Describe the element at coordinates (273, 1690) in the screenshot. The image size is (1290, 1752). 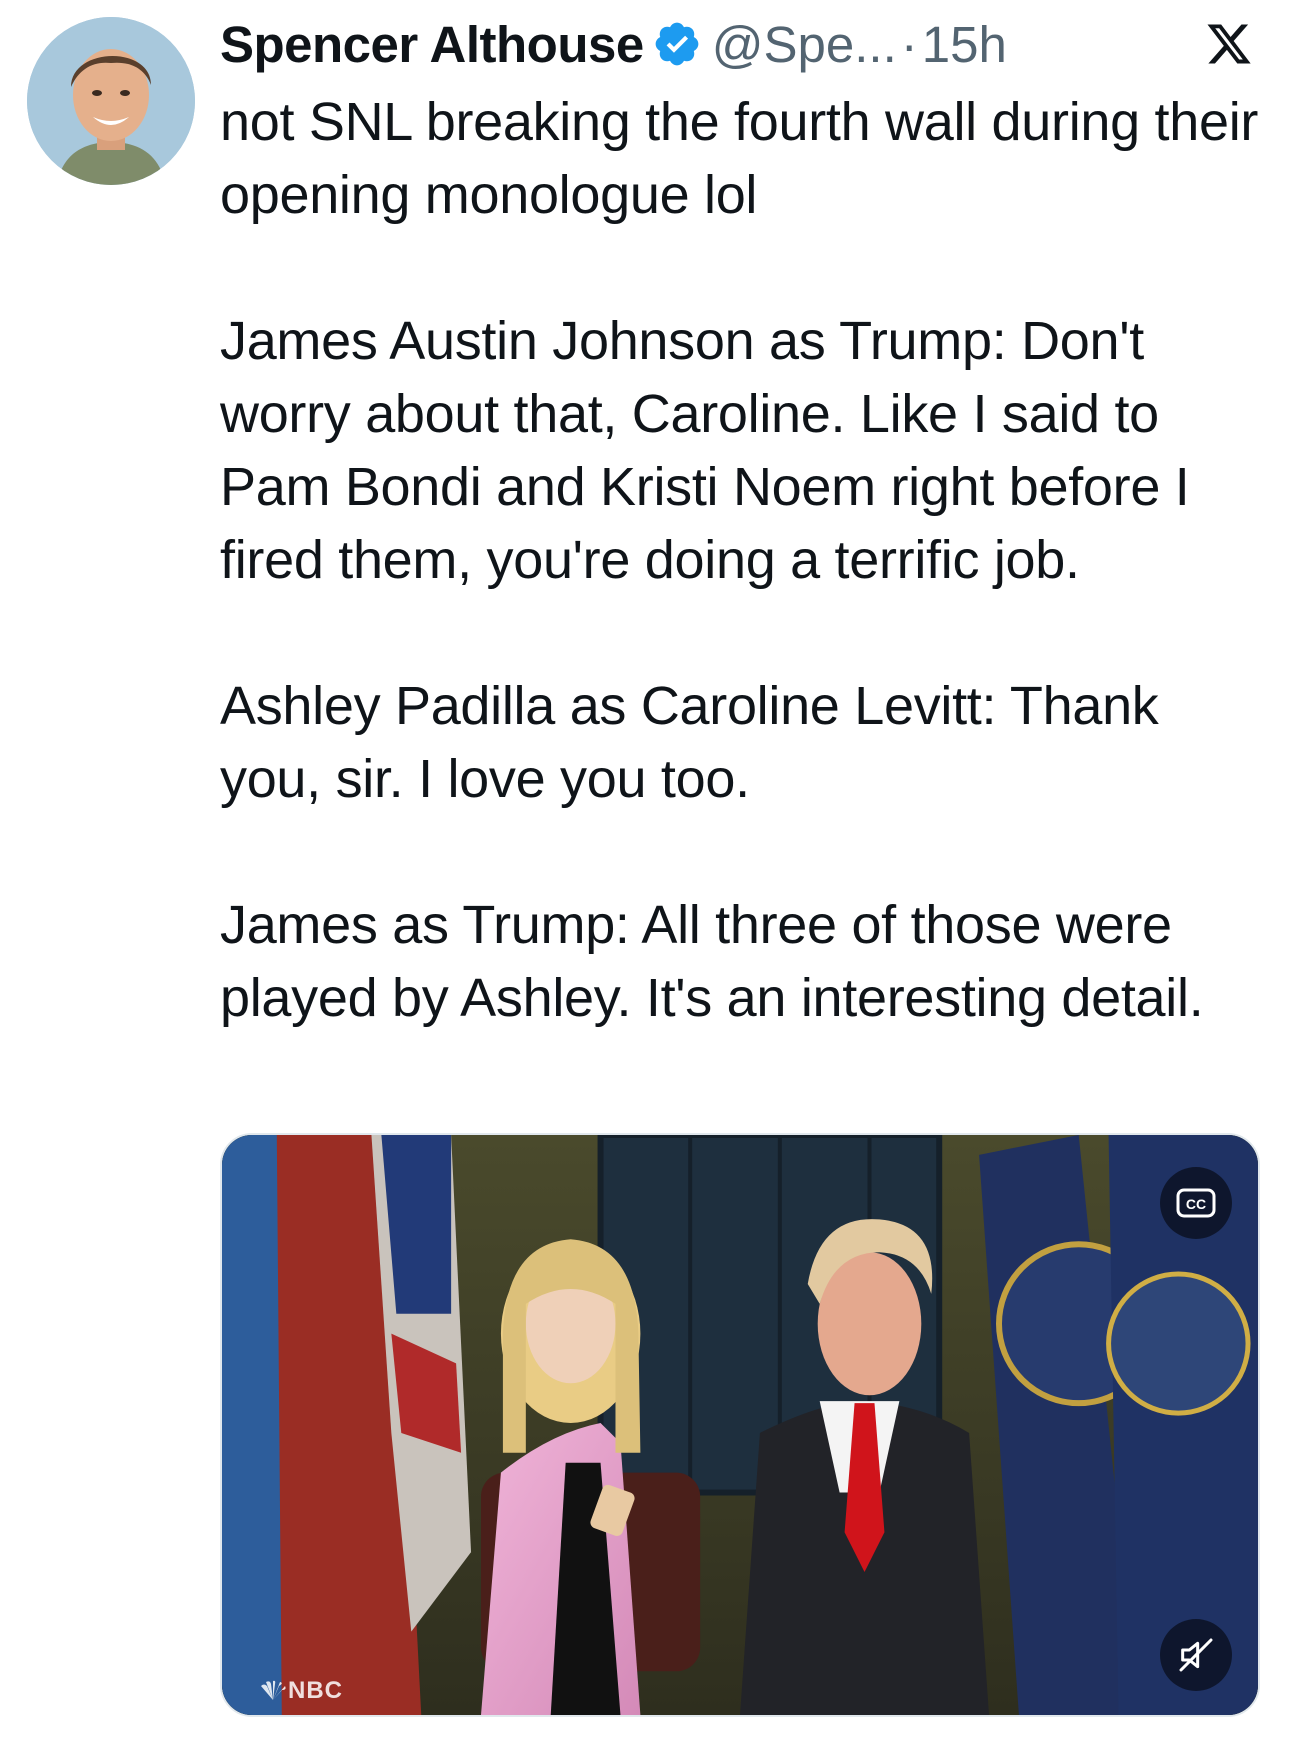
I see `nbc-peacock-icon` at that location.